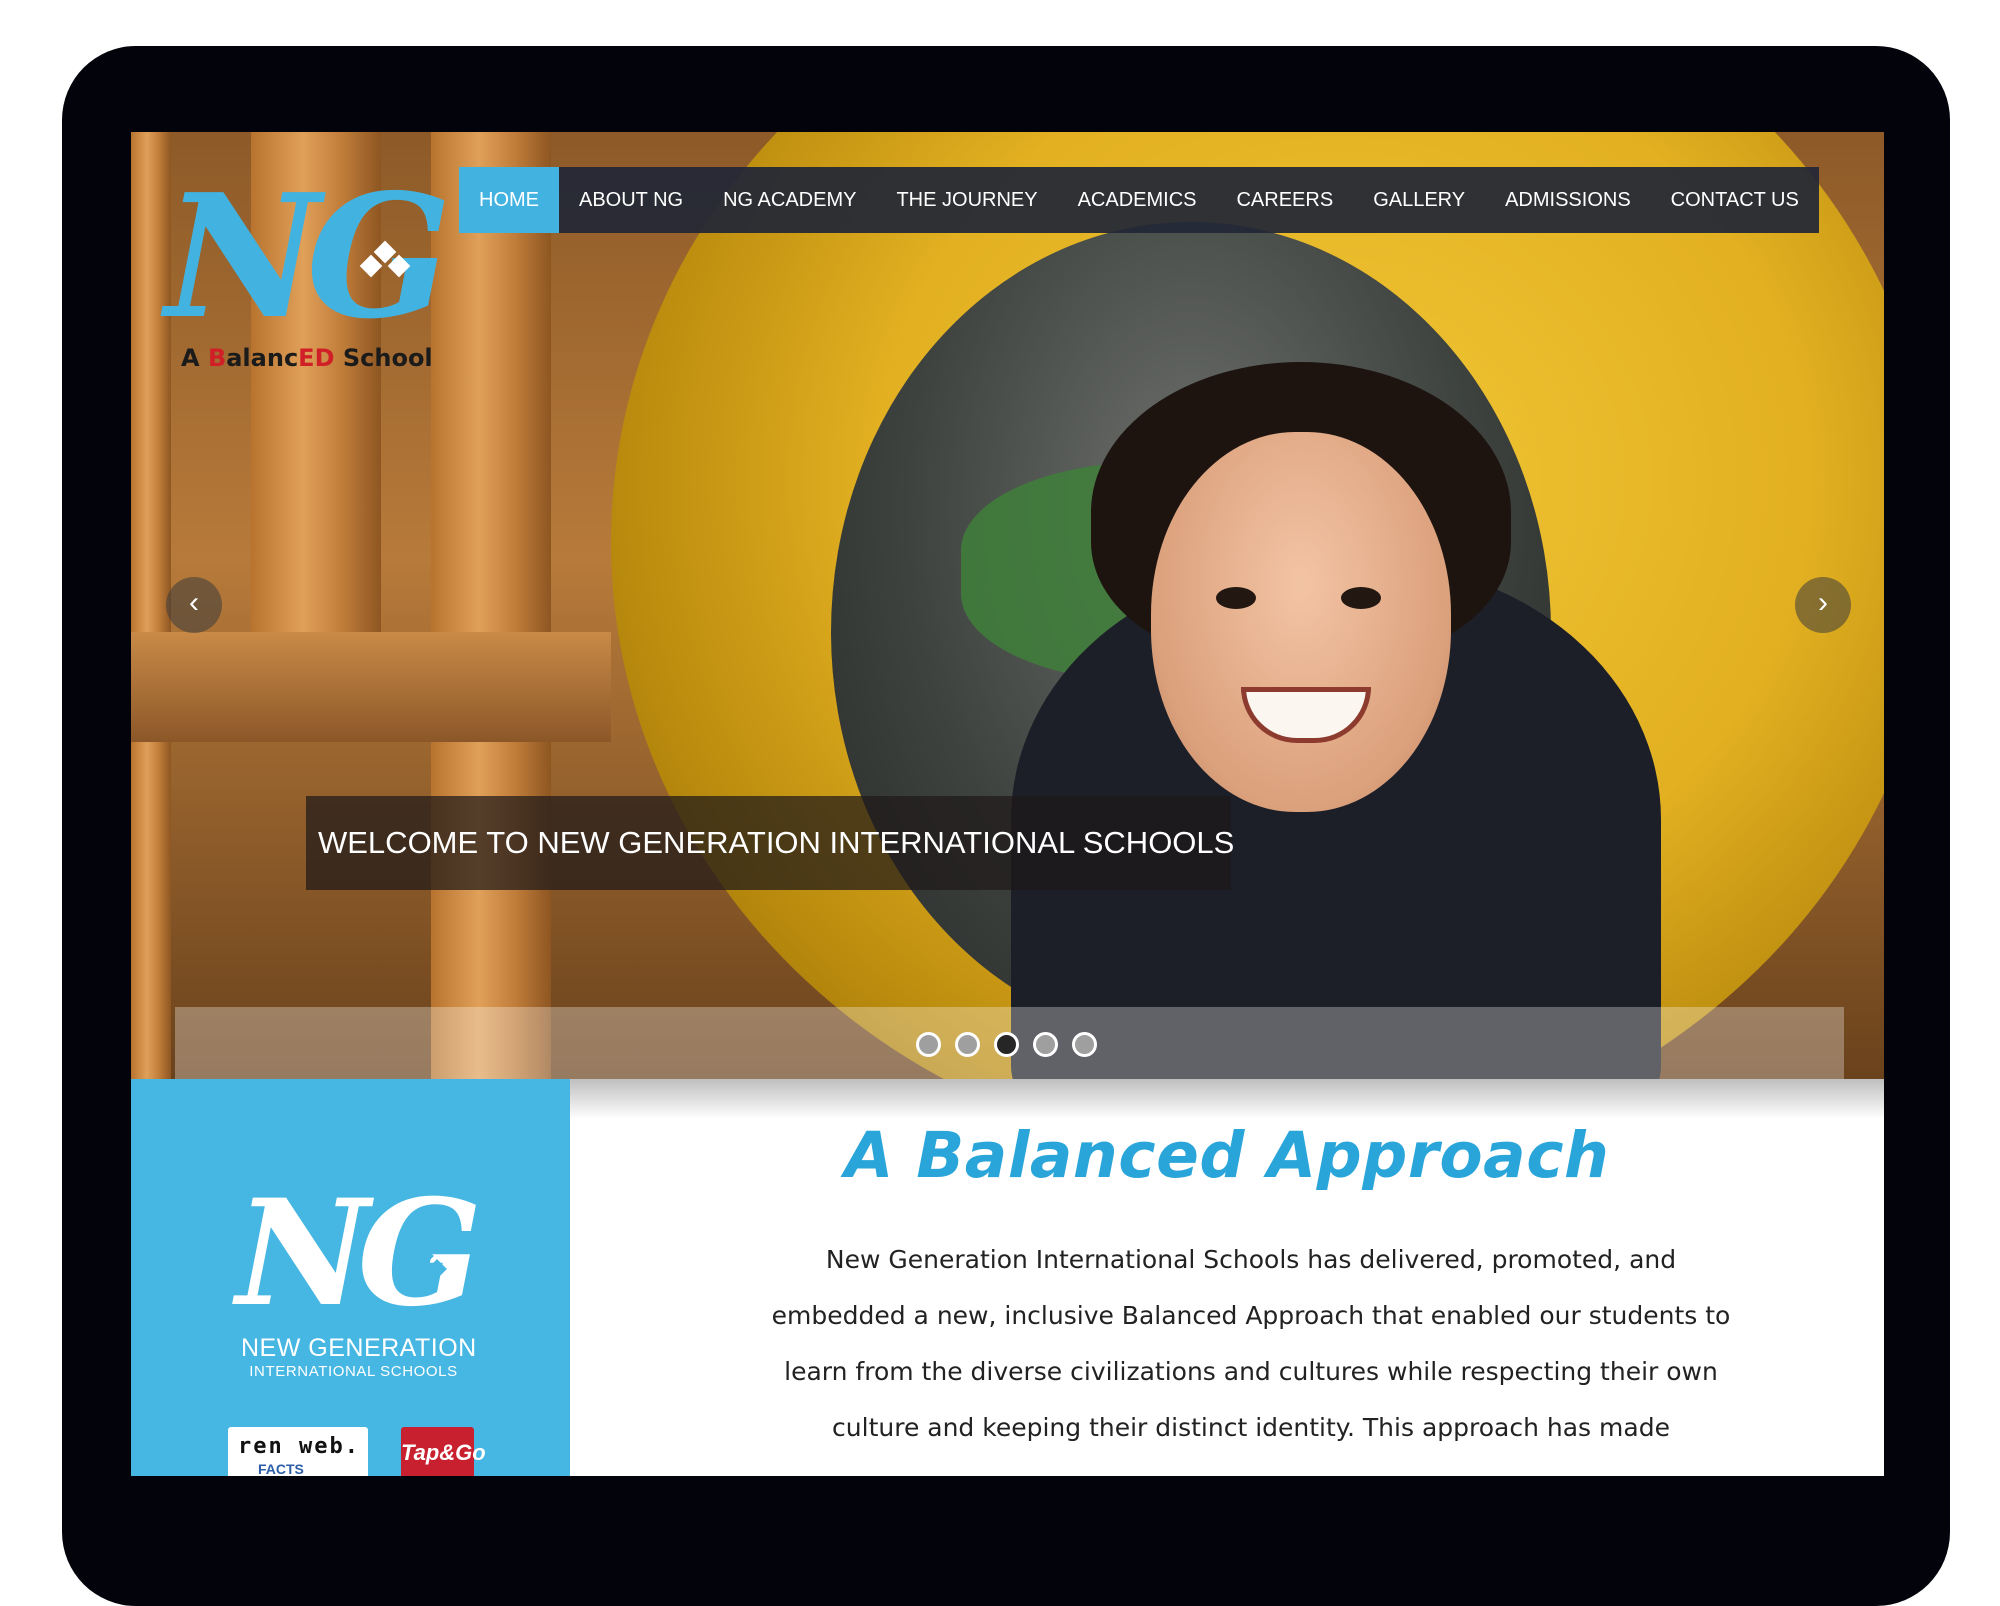  I want to click on nav-home: HOME, so click(509, 200).